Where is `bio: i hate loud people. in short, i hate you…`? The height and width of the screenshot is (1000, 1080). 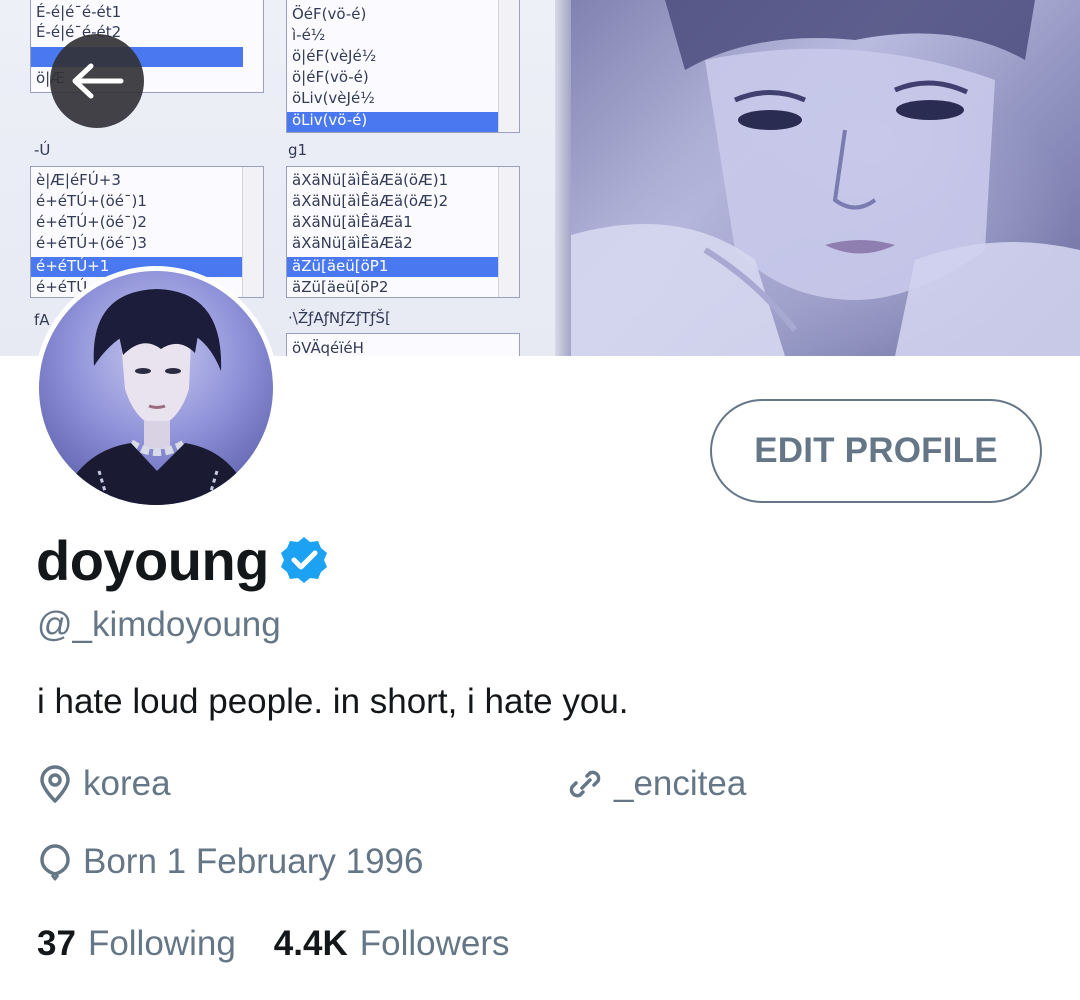
bio: i hate loud people. in short, i hate you… is located at coordinates (333, 701).